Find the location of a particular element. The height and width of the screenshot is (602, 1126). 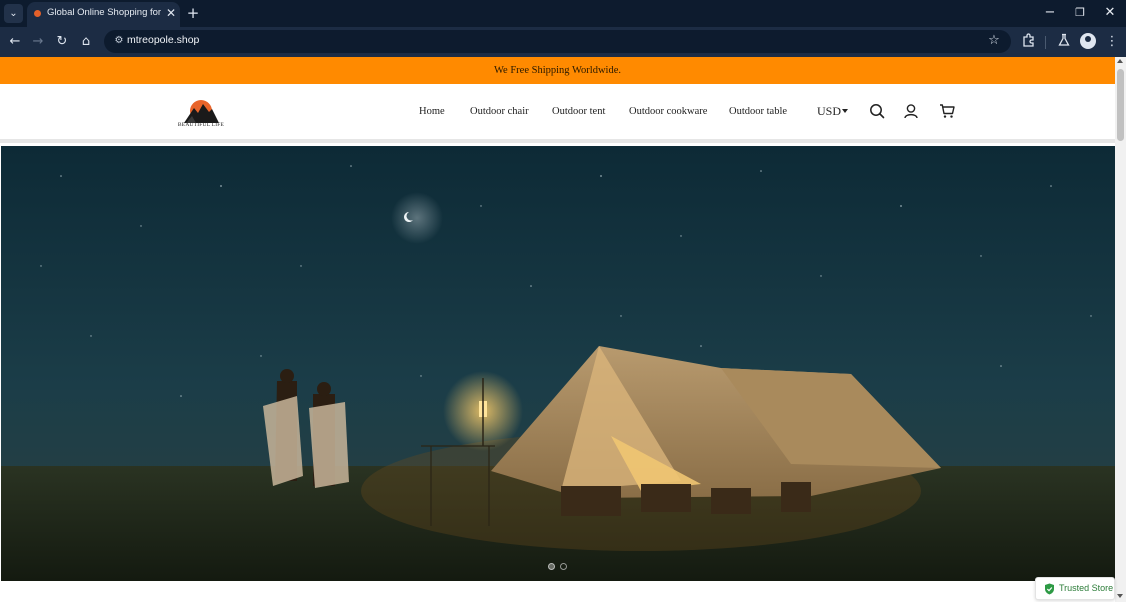

tab-search-menu-button: ⌄ is located at coordinates (13, 13).